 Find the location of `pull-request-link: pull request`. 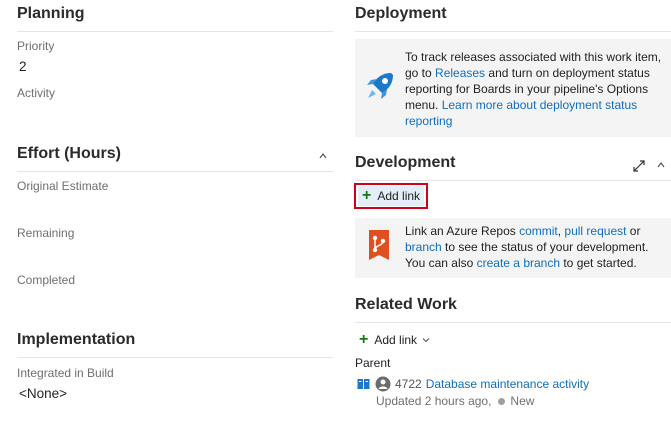

pull-request-link: pull request is located at coordinates (595, 231).